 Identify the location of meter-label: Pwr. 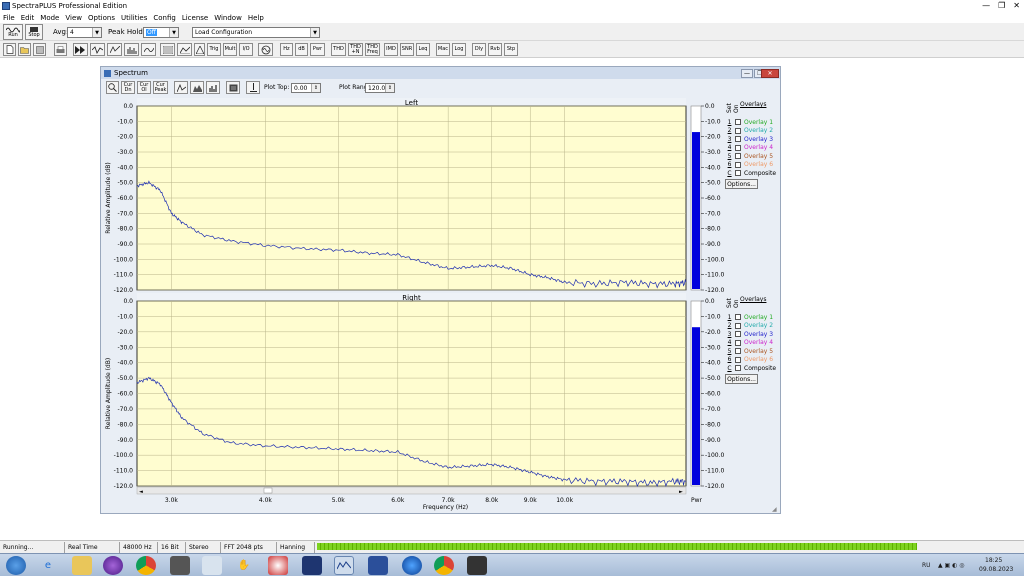
(697, 500).